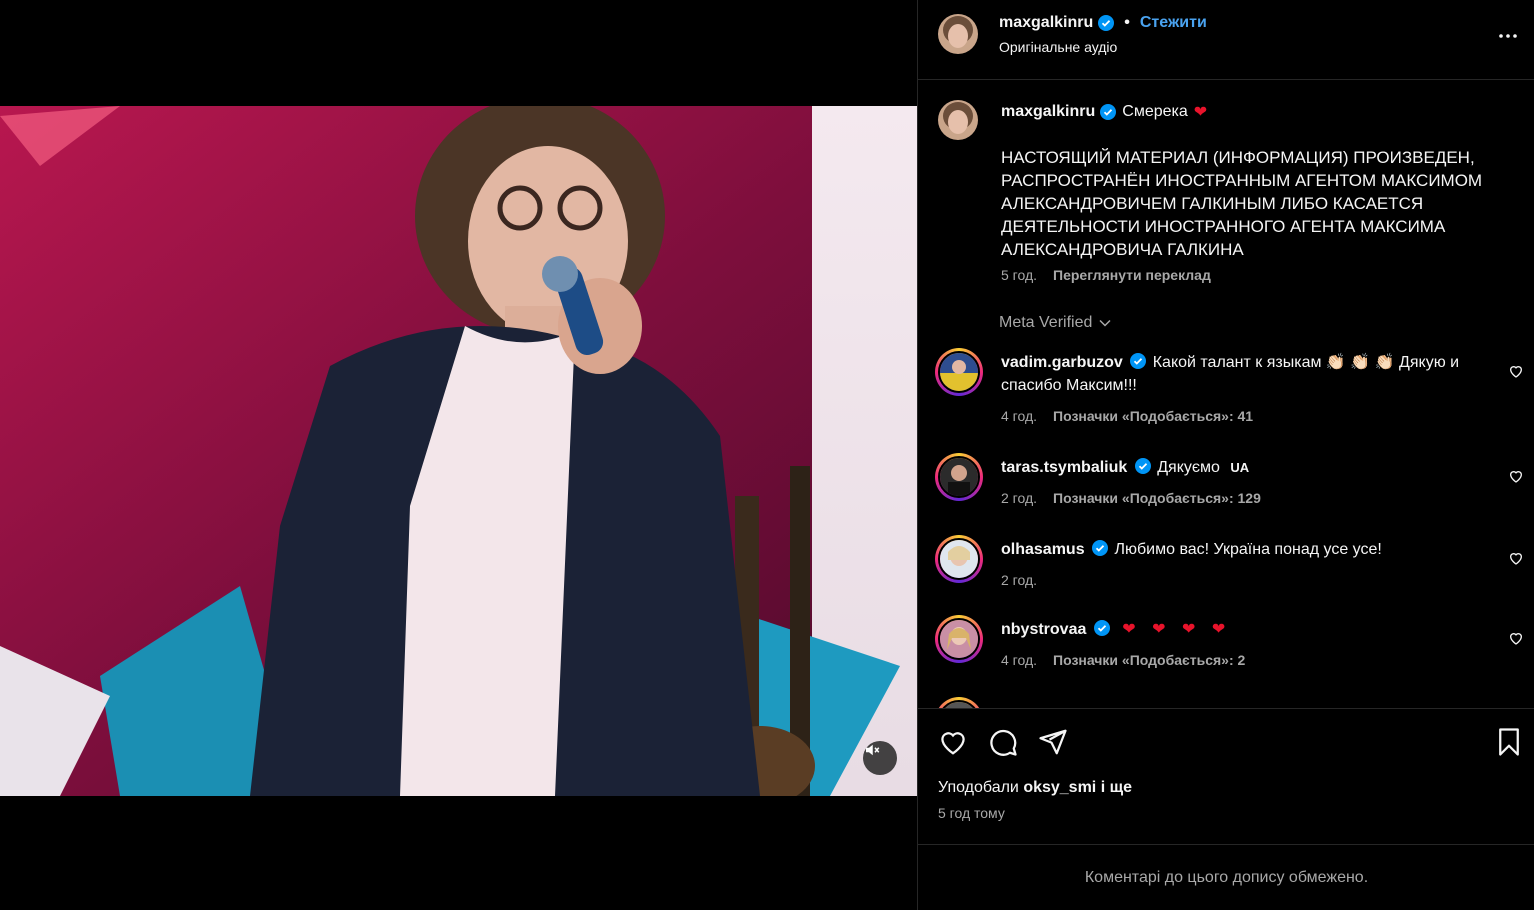  What do you see at coordinates (1043, 629) in the screenshot?
I see `comment-username: nbystrovaa` at bounding box center [1043, 629].